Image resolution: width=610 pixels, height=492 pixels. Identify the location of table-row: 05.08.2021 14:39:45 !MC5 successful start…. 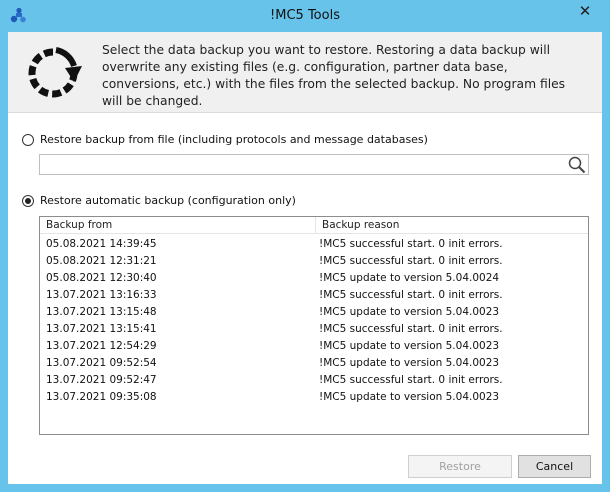
(314, 244).